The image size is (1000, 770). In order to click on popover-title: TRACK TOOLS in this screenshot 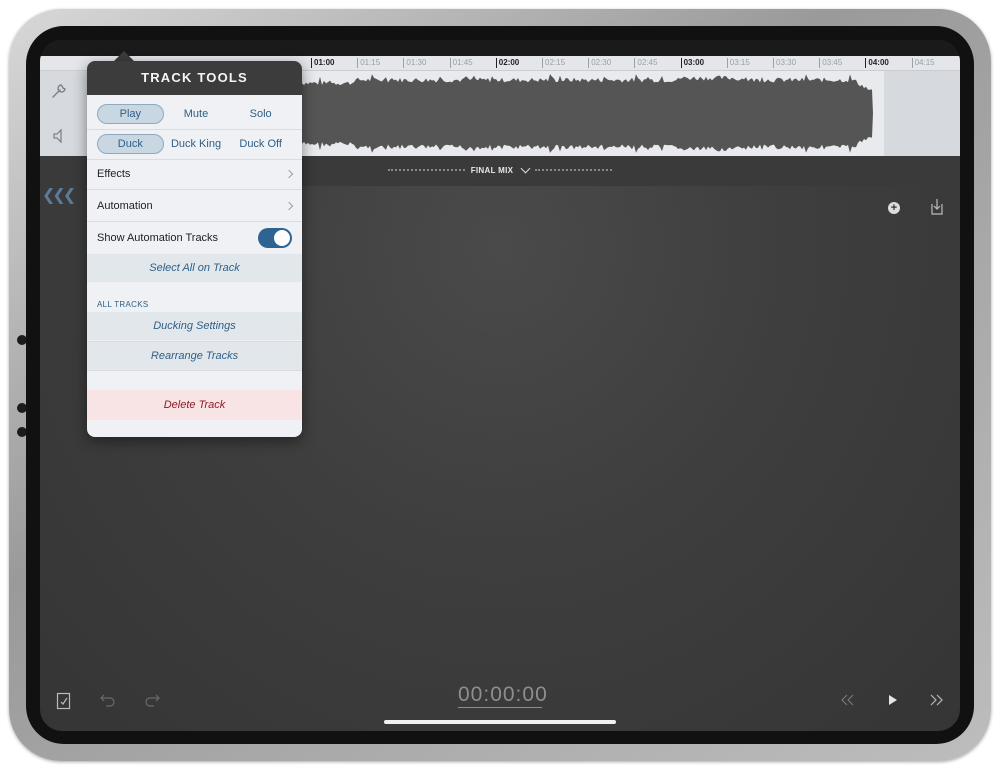, I will do `click(194, 78)`.